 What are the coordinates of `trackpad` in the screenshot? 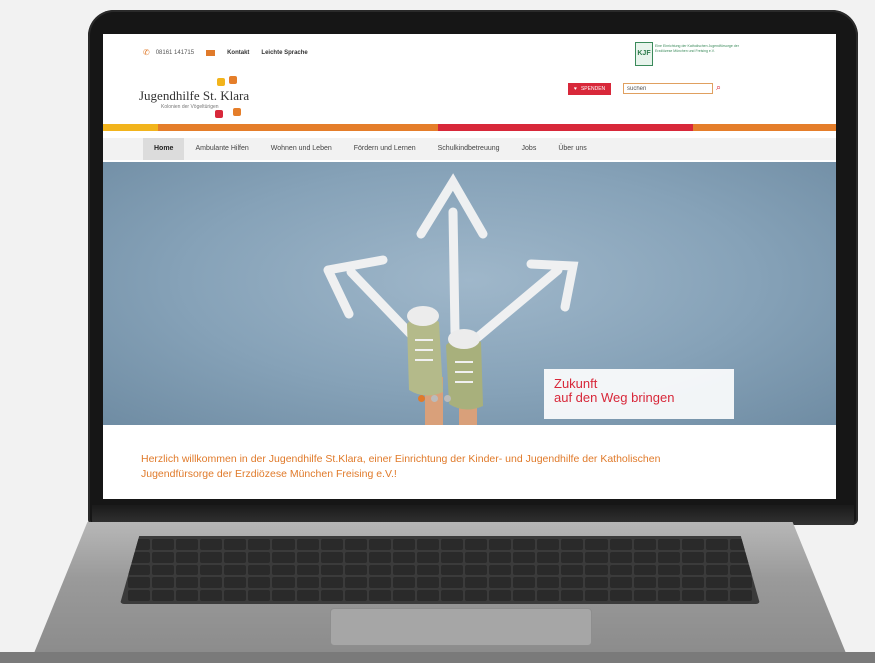 It's located at (461, 627).